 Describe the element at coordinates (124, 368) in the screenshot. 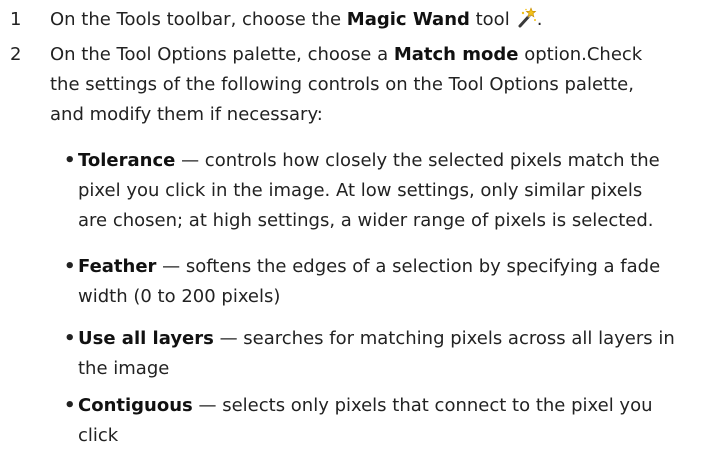

I see `text-line: the image` at that location.